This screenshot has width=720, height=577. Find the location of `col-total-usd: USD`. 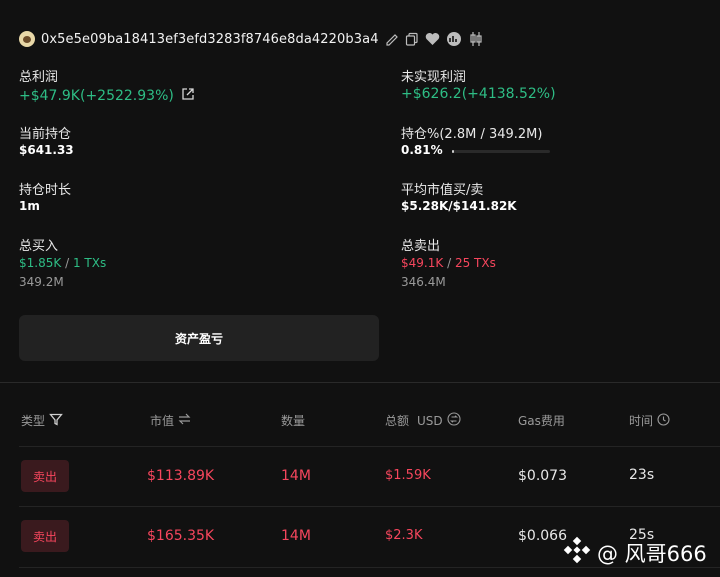

col-total-usd: USD is located at coordinates (430, 420).